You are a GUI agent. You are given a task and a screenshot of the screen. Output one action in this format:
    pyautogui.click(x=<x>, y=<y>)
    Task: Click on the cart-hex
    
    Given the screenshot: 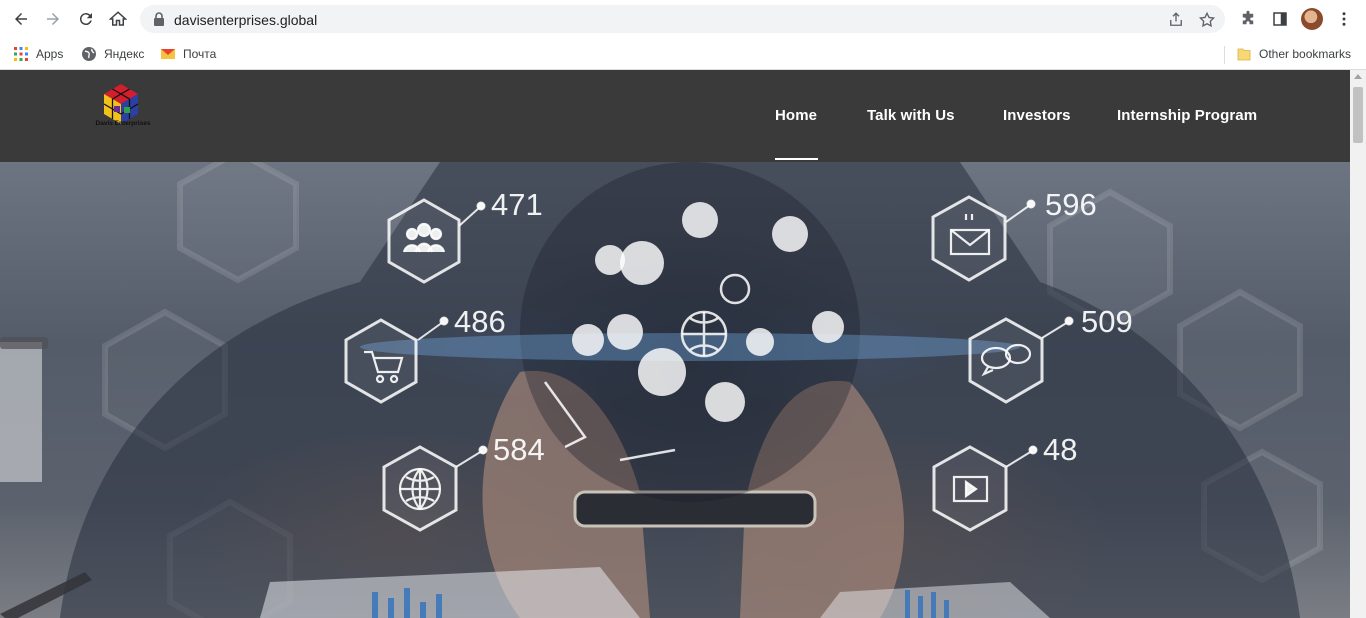 What is the action you would take?
    pyautogui.click(x=381, y=361)
    